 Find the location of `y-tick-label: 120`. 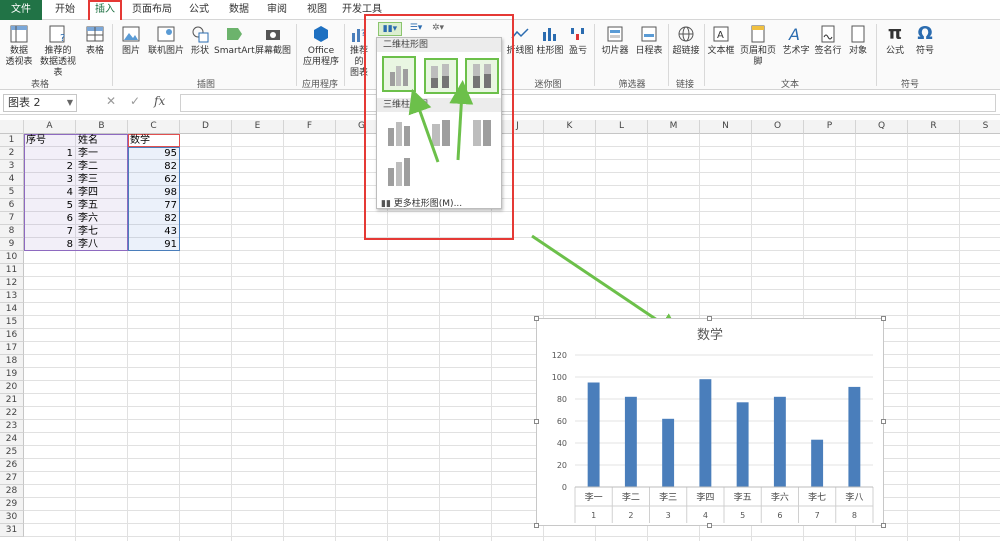

y-tick-label: 120 is located at coordinates (559, 355).